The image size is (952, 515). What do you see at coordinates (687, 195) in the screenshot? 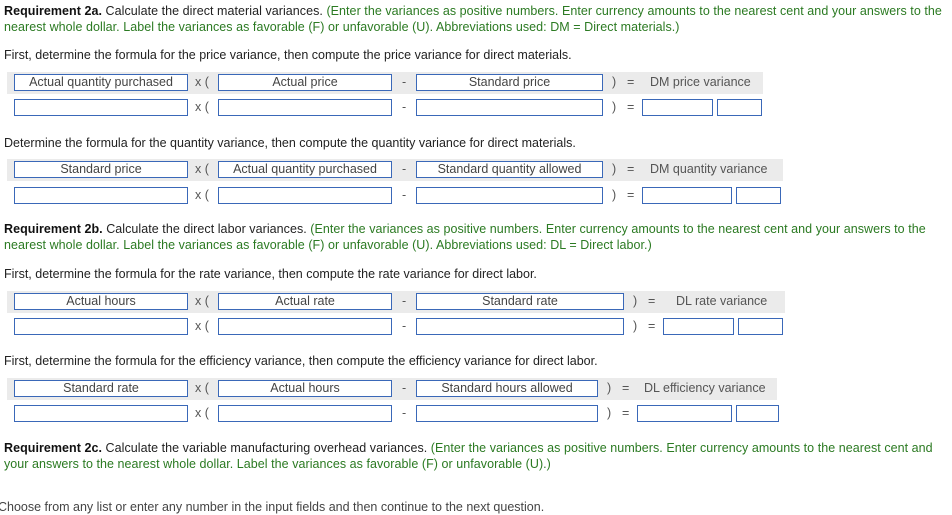
I see `dm-quantity-variance-amount-input` at bounding box center [687, 195].